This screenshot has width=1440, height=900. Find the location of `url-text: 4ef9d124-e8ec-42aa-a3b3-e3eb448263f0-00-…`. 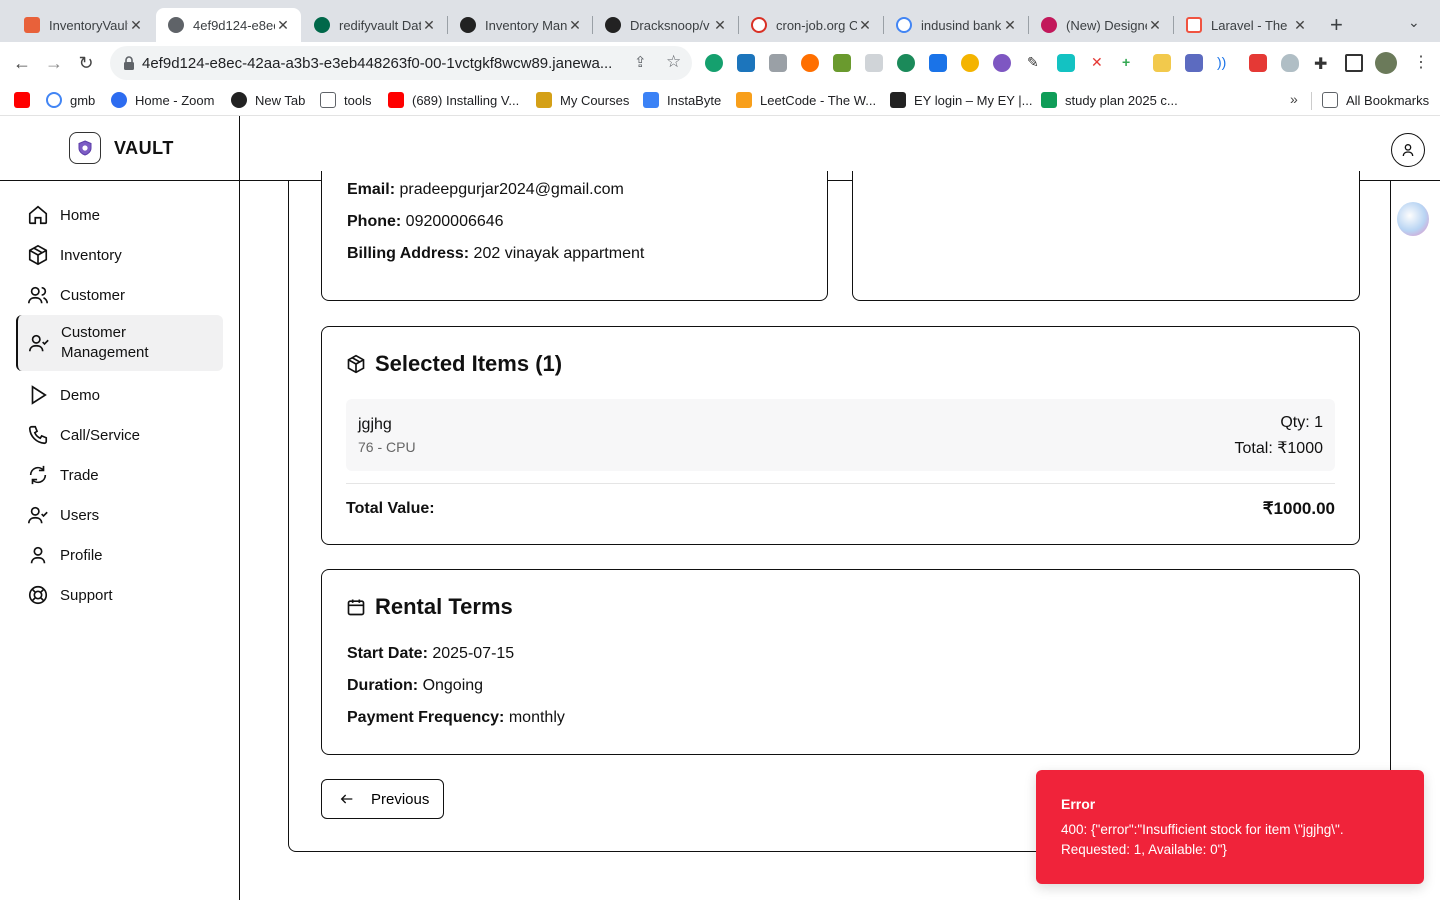

url-text: 4ef9d124-e8ec-42aa-a3b3-e3eb448263f0-00-… is located at coordinates (382, 63).